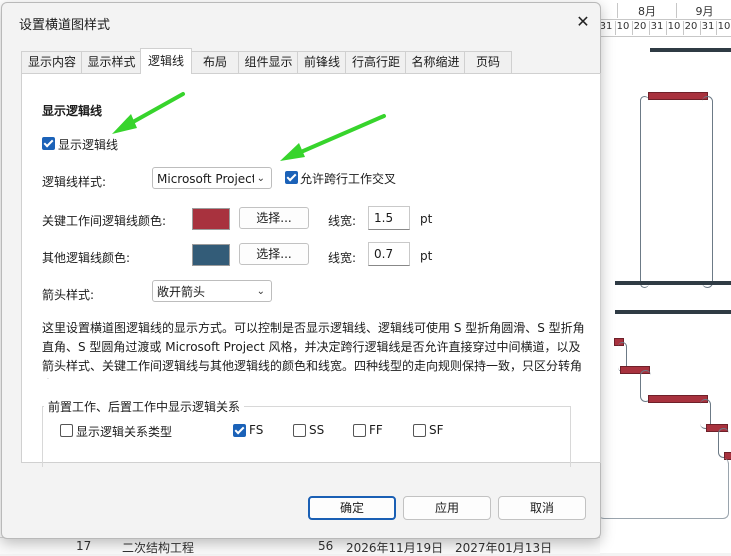  Describe the element at coordinates (166, 61) in the screenshot. I see `tab-logic-lines: 逻辑线` at that location.